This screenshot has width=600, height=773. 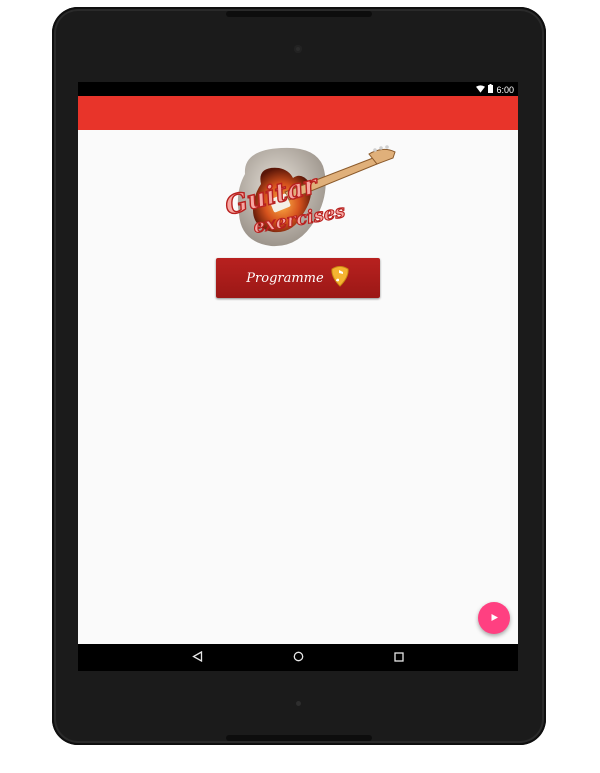 I want to click on status-bar: 6:00, so click(x=298, y=89).